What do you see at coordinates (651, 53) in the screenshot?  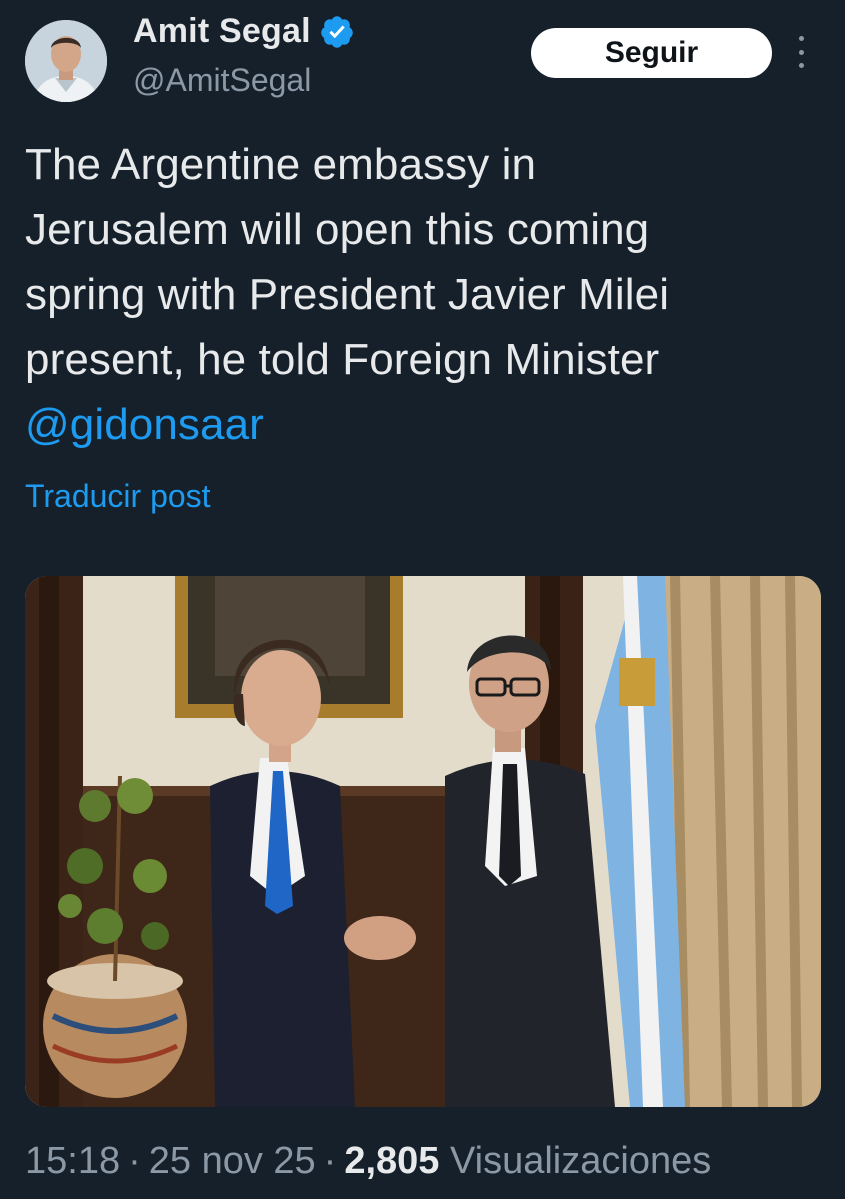 I see `follow-button: Seguir` at bounding box center [651, 53].